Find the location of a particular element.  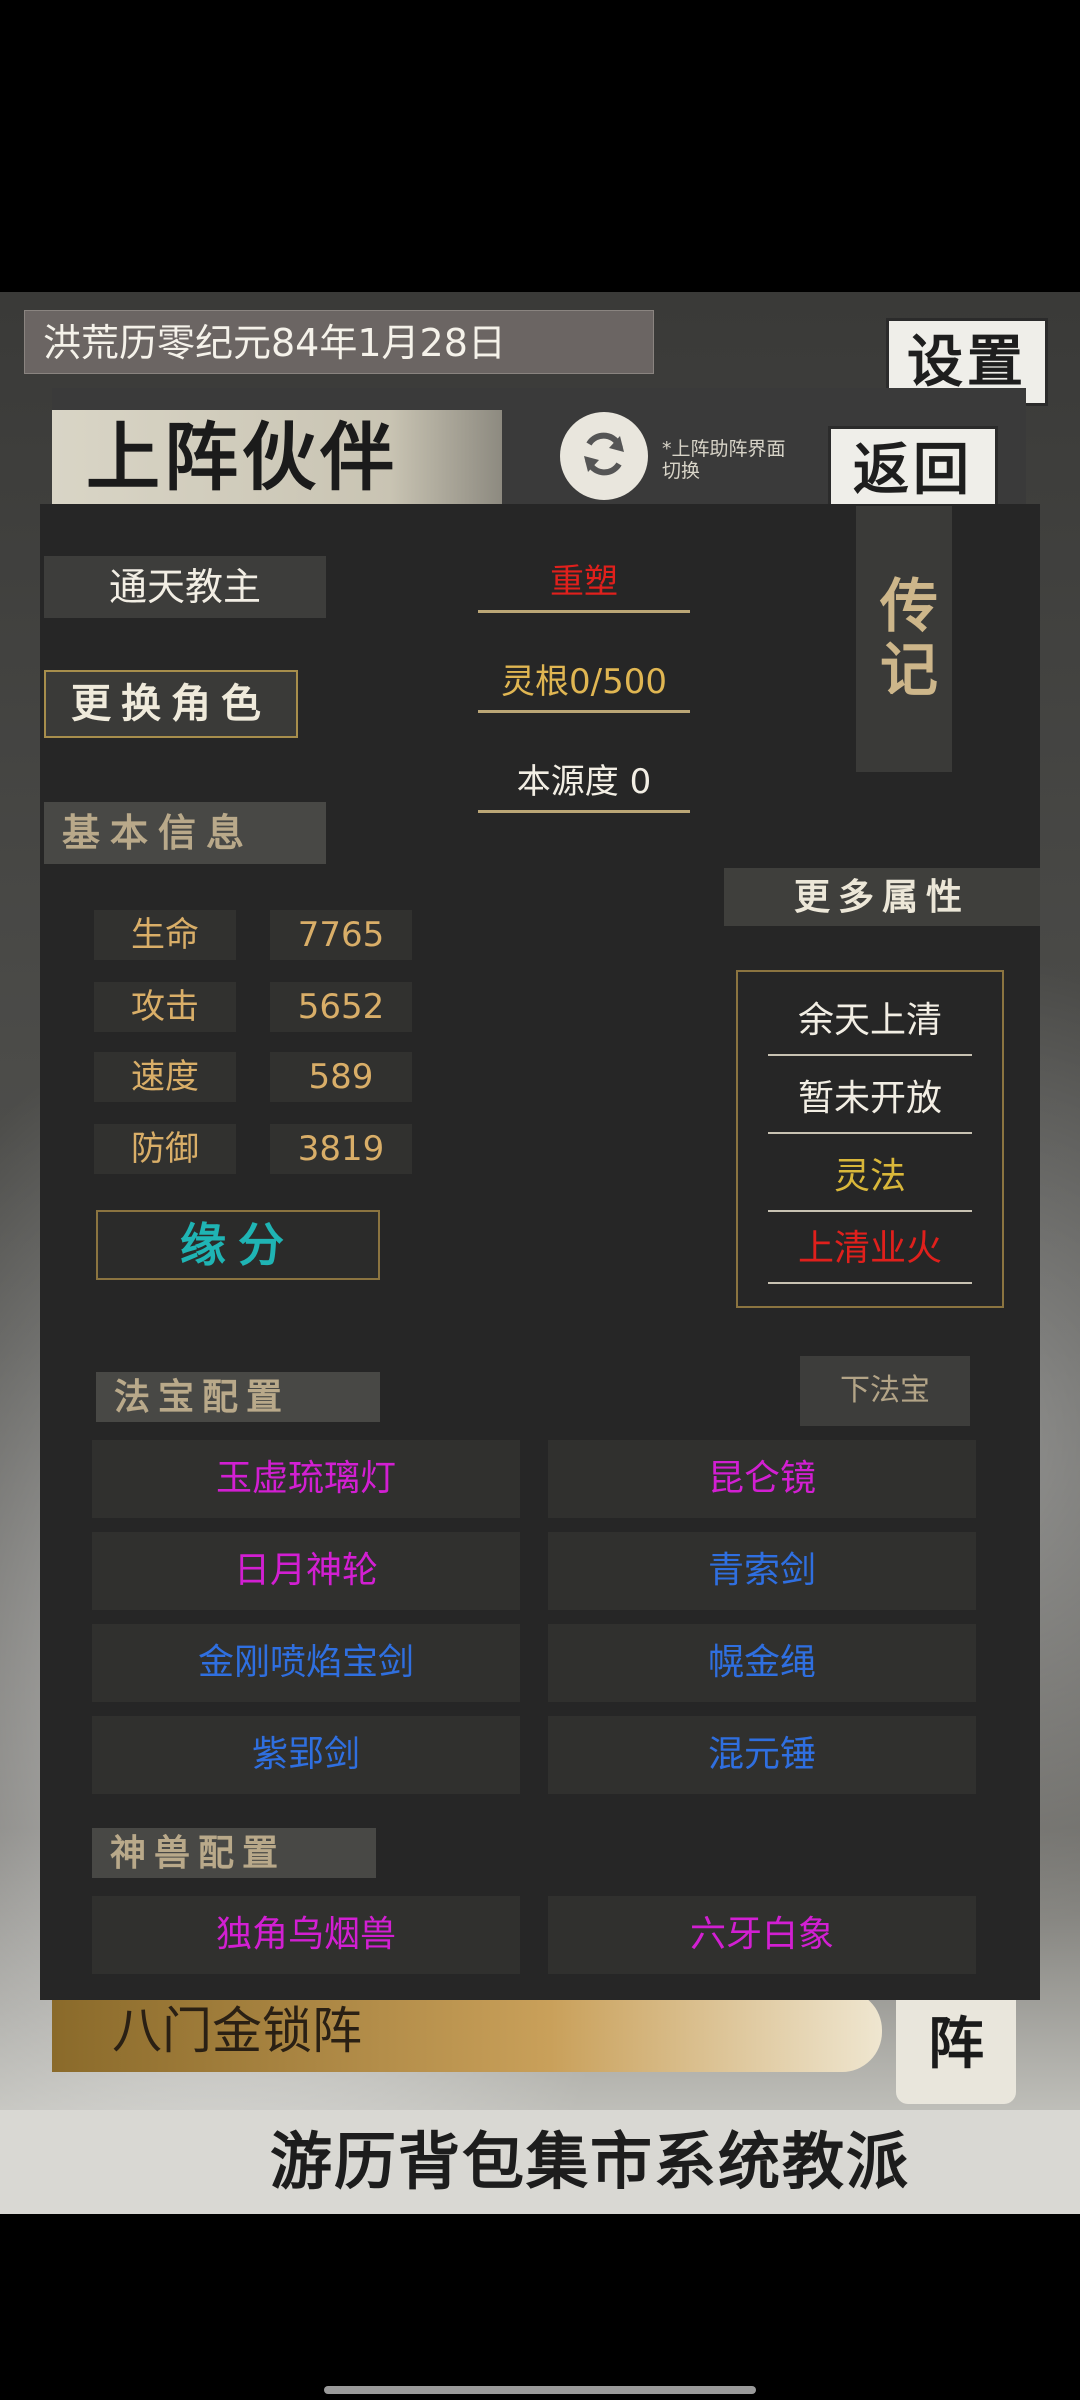

stat-label-defense: 防御 is located at coordinates (165, 1149).